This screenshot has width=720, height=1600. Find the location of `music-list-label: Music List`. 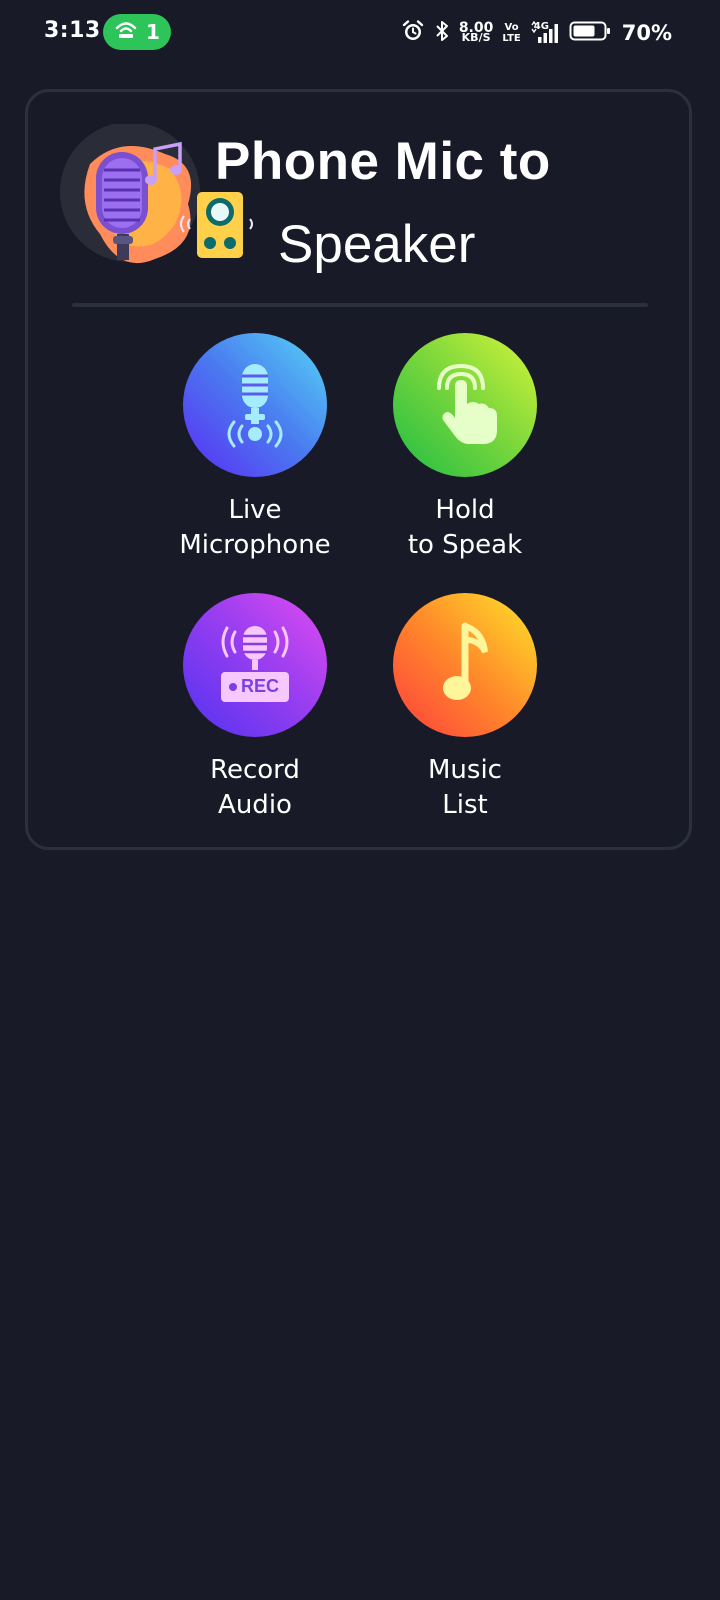

music-list-label: Music List is located at coordinates (465, 788).